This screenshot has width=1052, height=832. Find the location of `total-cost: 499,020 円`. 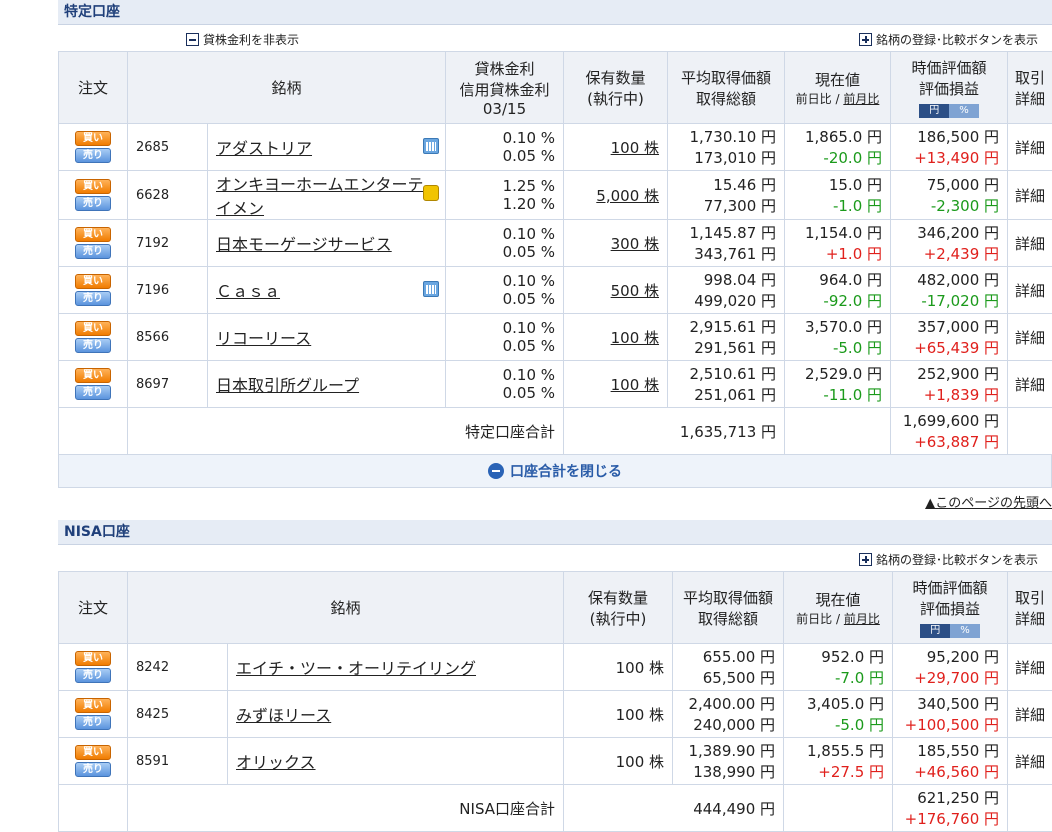

total-cost: 499,020 円 is located at coordinates (726, 300).